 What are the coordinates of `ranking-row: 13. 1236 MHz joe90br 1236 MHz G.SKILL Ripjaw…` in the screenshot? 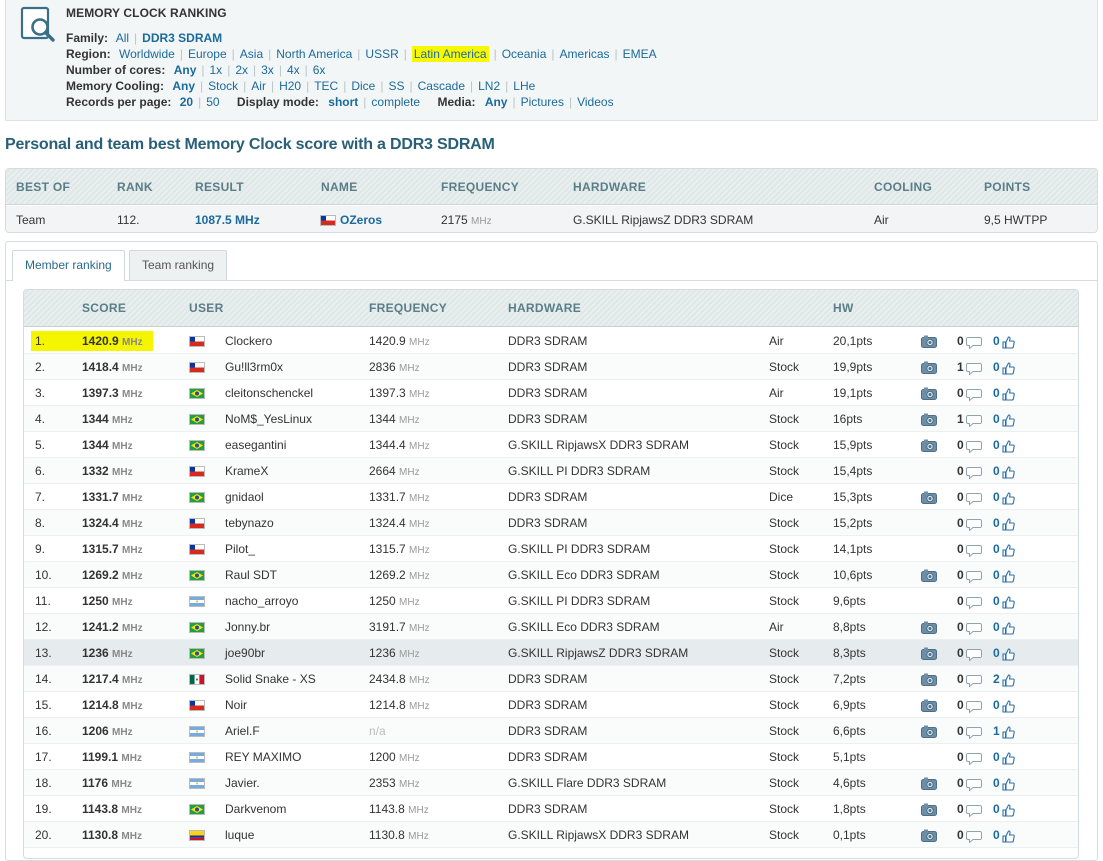 It's located at (551, 653).